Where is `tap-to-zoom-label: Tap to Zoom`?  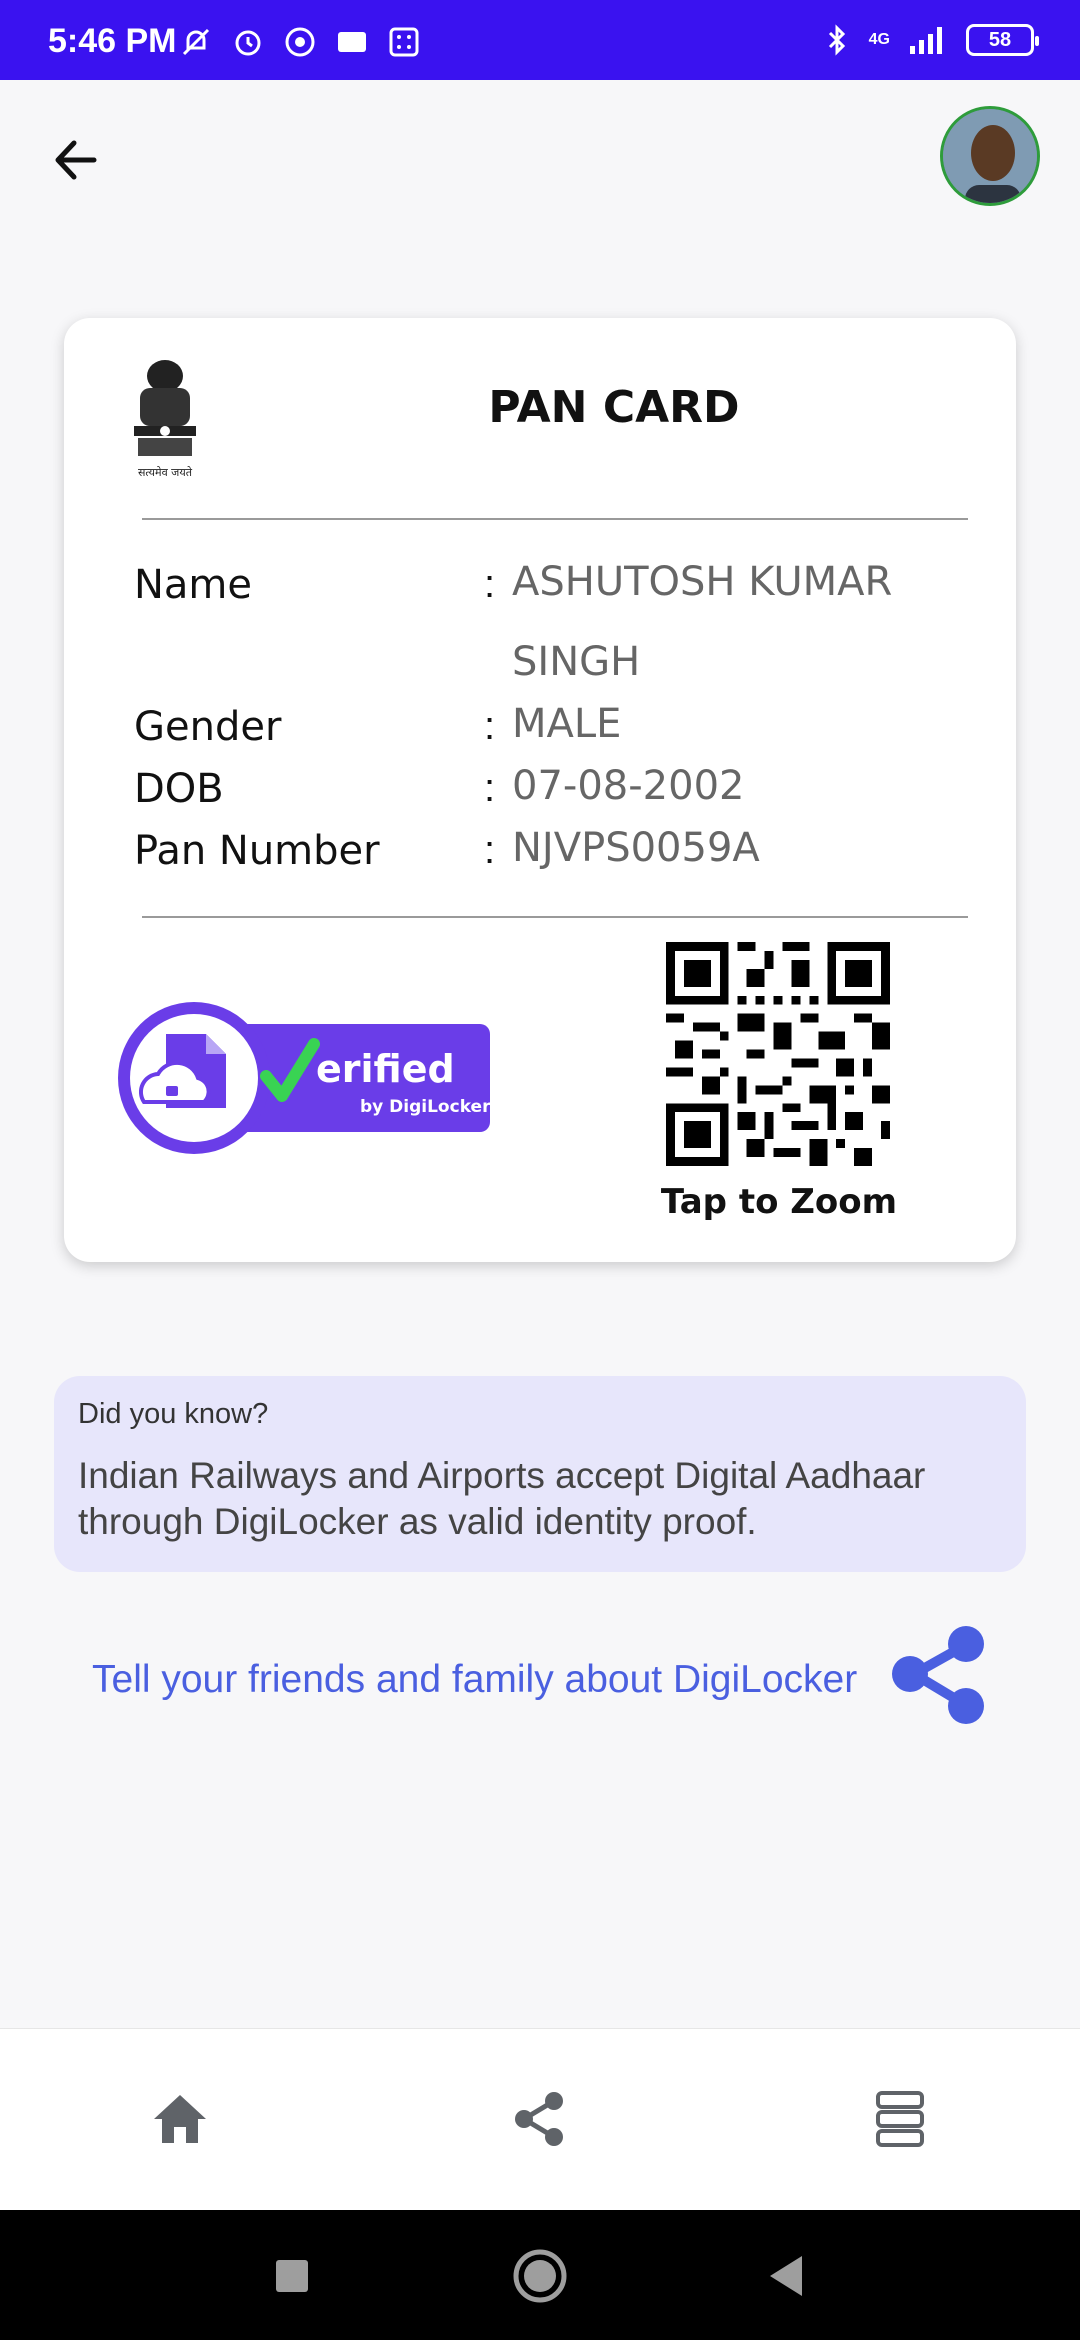 tap-to-zoom-label: Tap to Zoom is located at coordinates (779, 1202).